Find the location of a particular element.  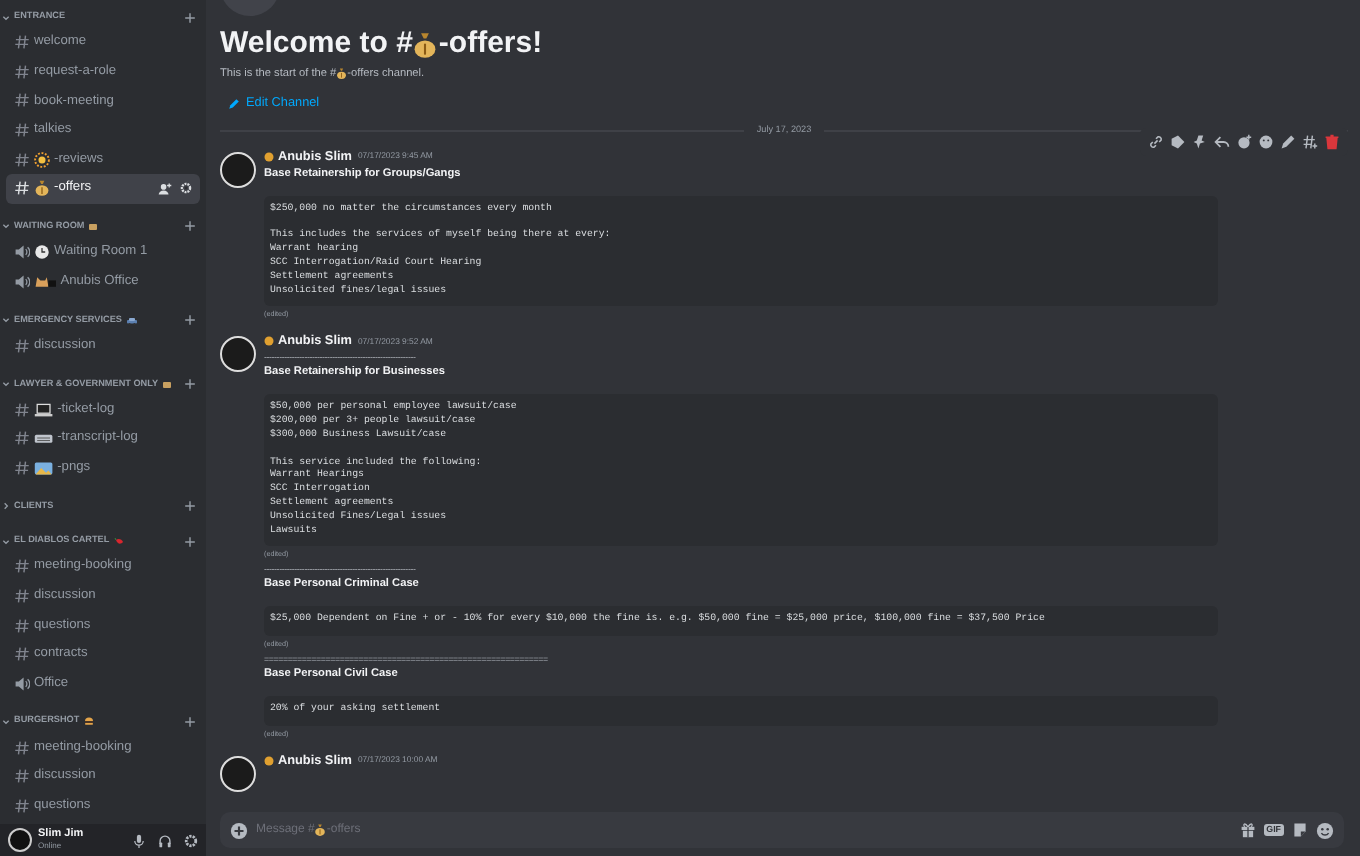

car-icon is located at coordinates (131, 320).